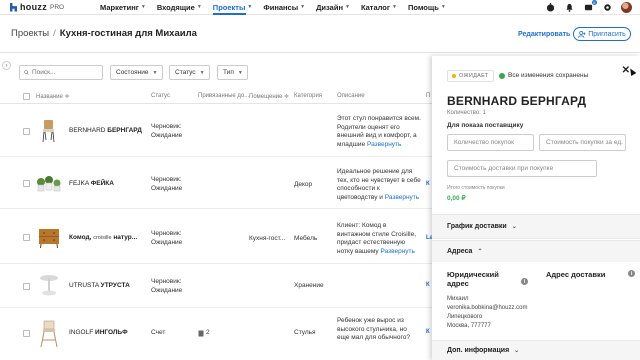 The height and width of the screenshot is (360, 640). I want to click on nav-item-design: Дизайн ▼, so click(333, 7).